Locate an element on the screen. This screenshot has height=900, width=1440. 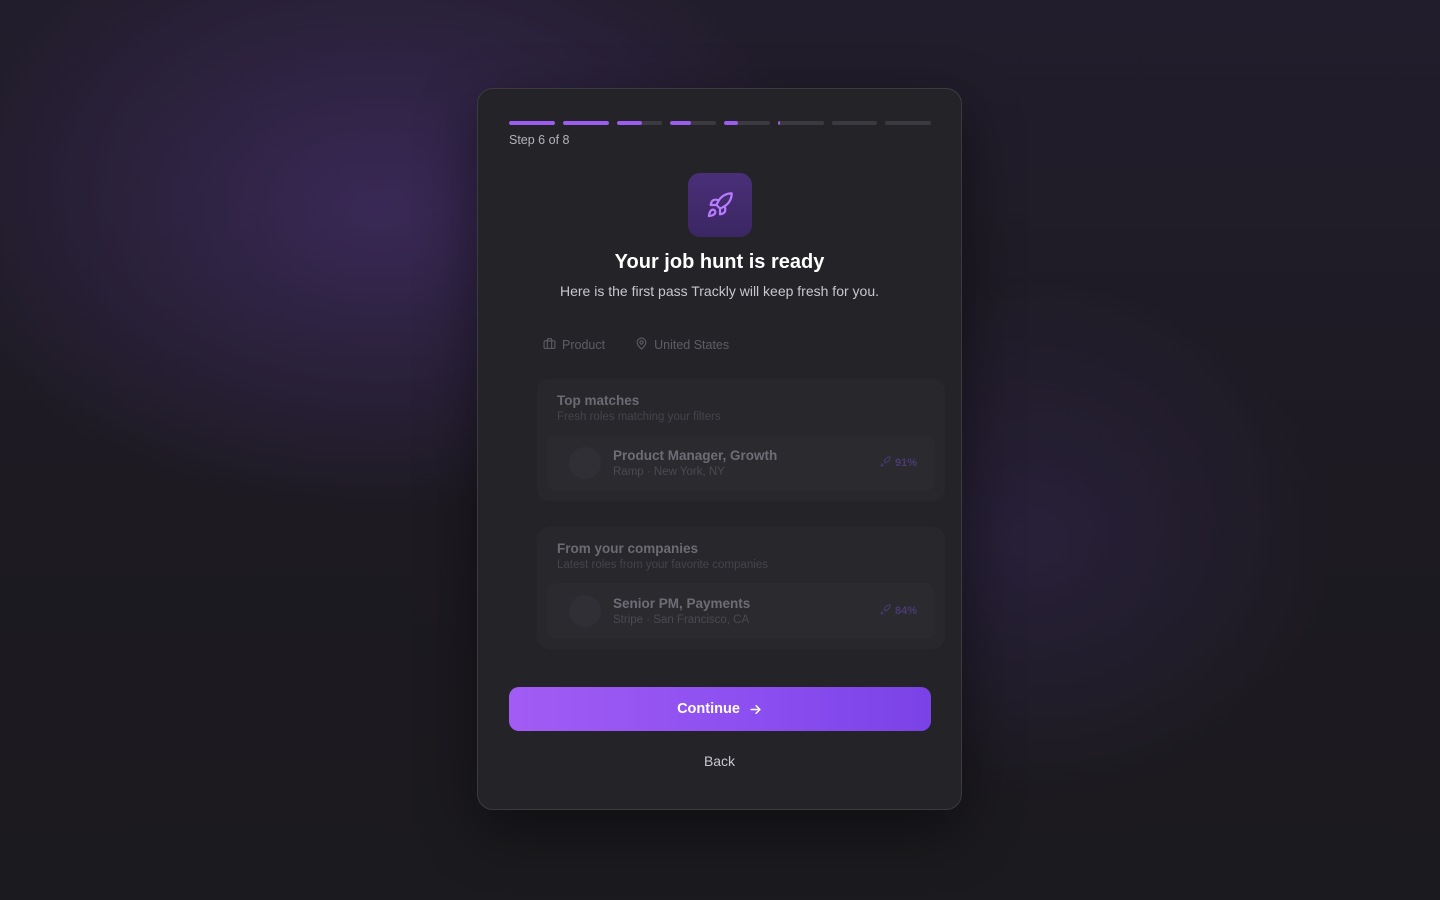
match-score: 84% is located at coordinates (898, 611).